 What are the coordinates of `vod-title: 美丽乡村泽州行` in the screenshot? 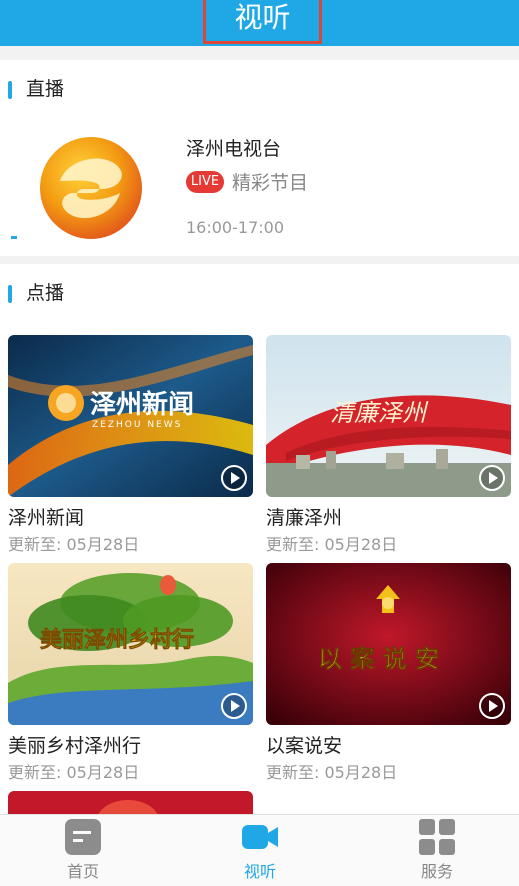 It's located at (75, 746).